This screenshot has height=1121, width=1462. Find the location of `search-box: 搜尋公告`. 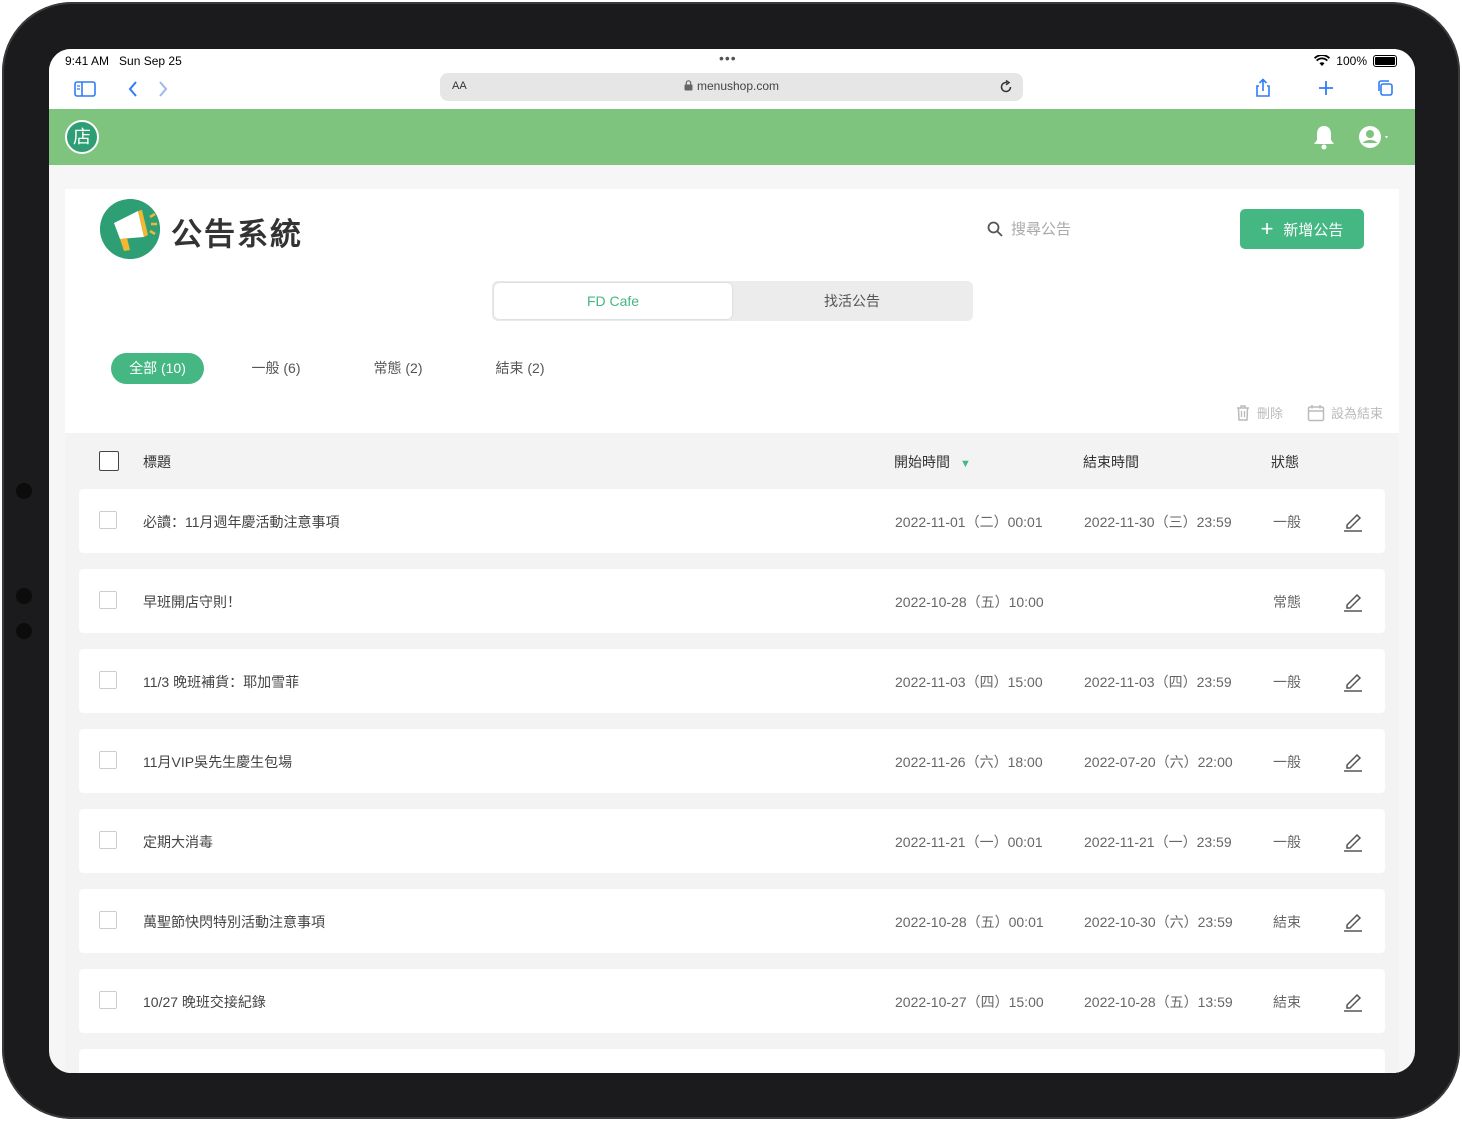

search-box: 搜尋公告 is located at coordinates (1029, 228).